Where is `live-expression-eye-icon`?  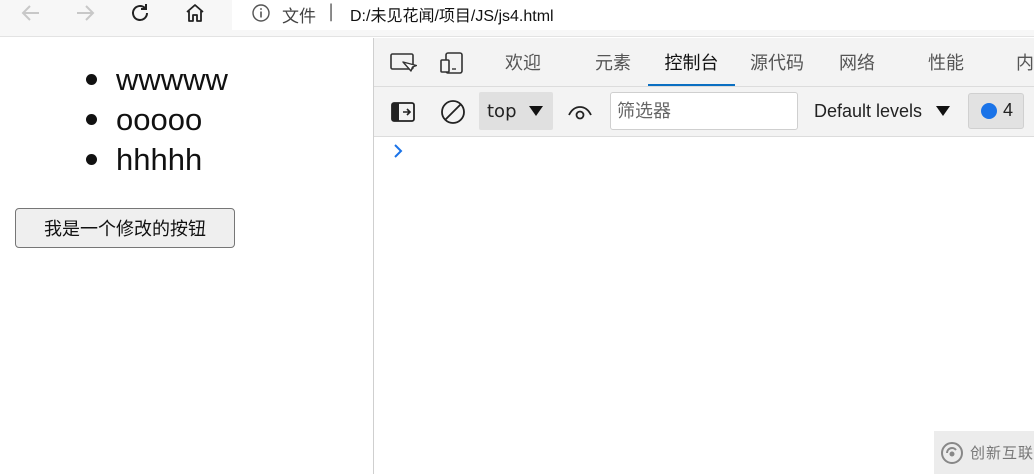 live-expression-eye-icon is located at coordinates (580, 112).